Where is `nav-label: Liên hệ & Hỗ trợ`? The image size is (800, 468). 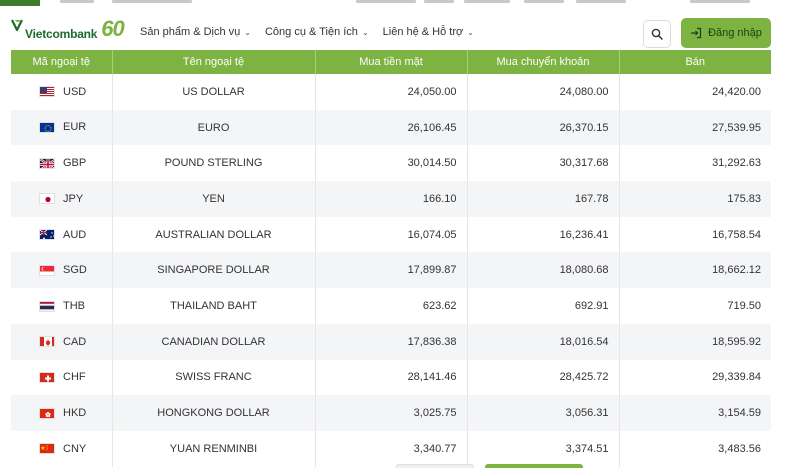
nav-label: Liên hệ & Hỗ trợ is located at coordinates (423, 32).